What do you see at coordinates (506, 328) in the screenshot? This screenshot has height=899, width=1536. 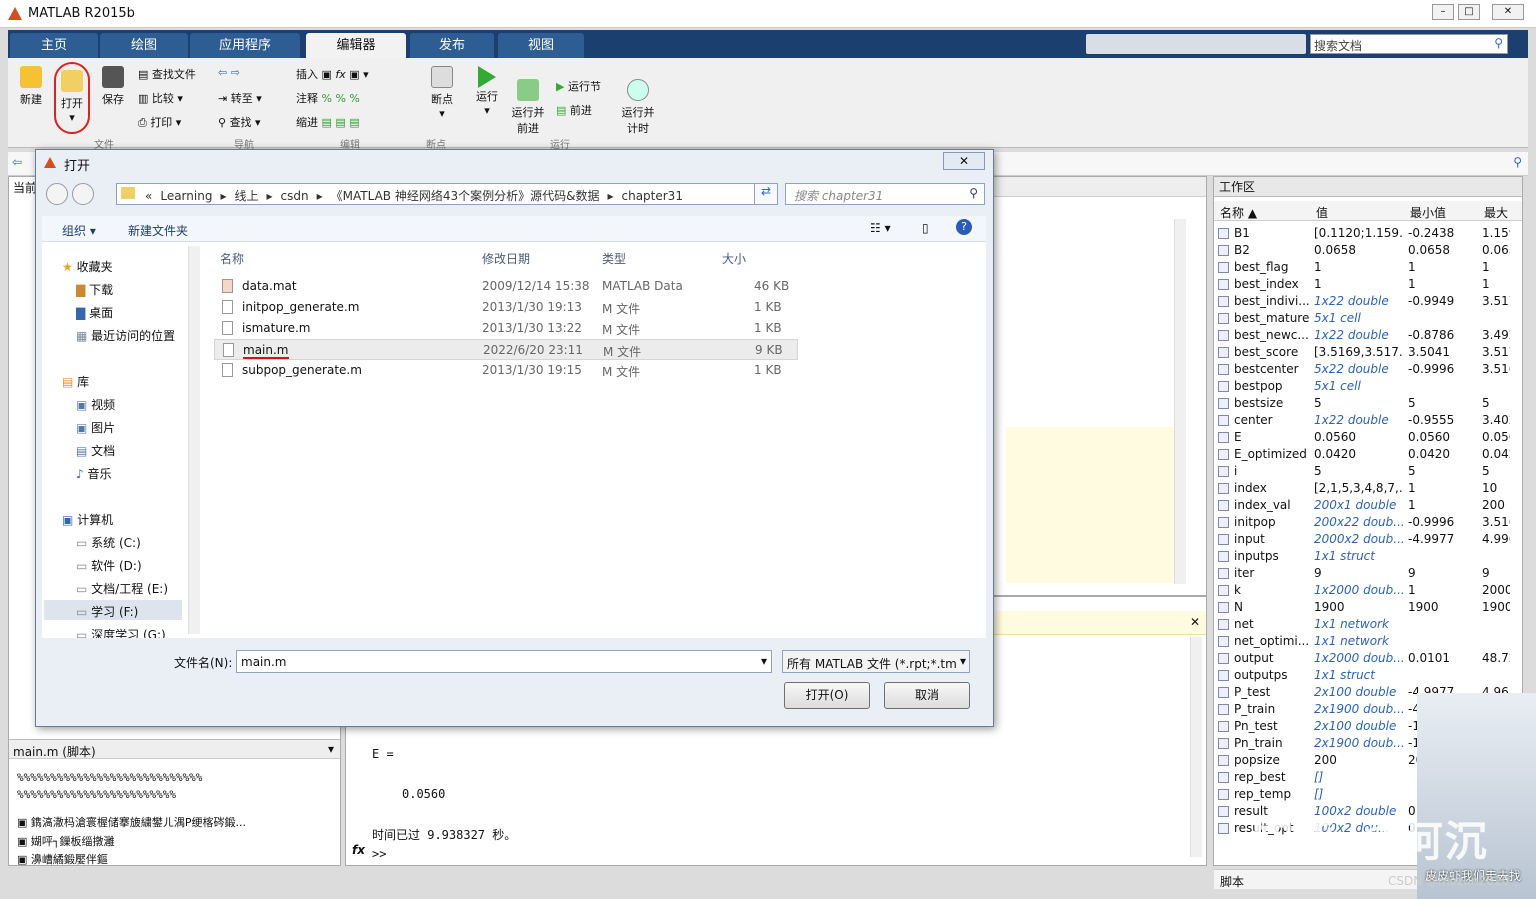 I see `file-row: ismature.m 2013/1/30 13:22 M 文件 1 KB` at bounding box center [506, 328].